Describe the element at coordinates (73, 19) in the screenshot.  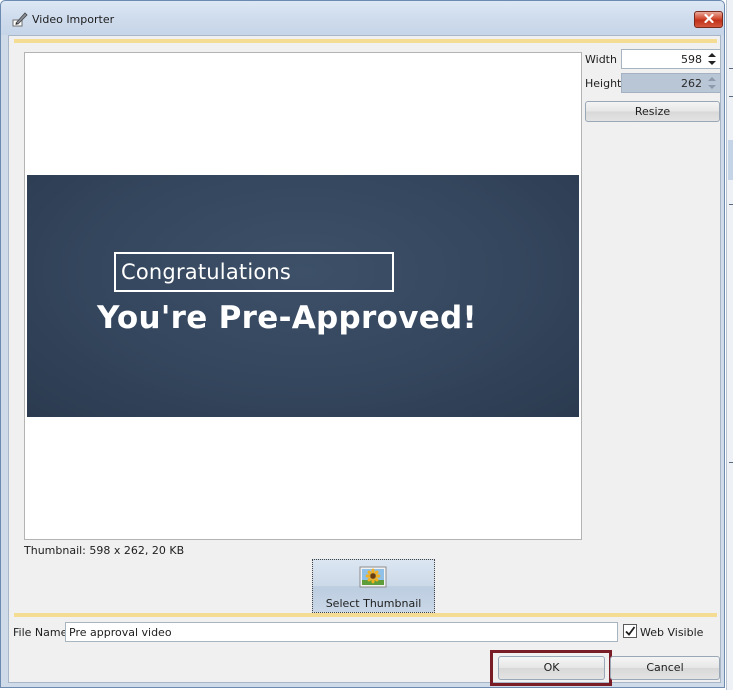
I see `window-title: Video Importer` at that location.